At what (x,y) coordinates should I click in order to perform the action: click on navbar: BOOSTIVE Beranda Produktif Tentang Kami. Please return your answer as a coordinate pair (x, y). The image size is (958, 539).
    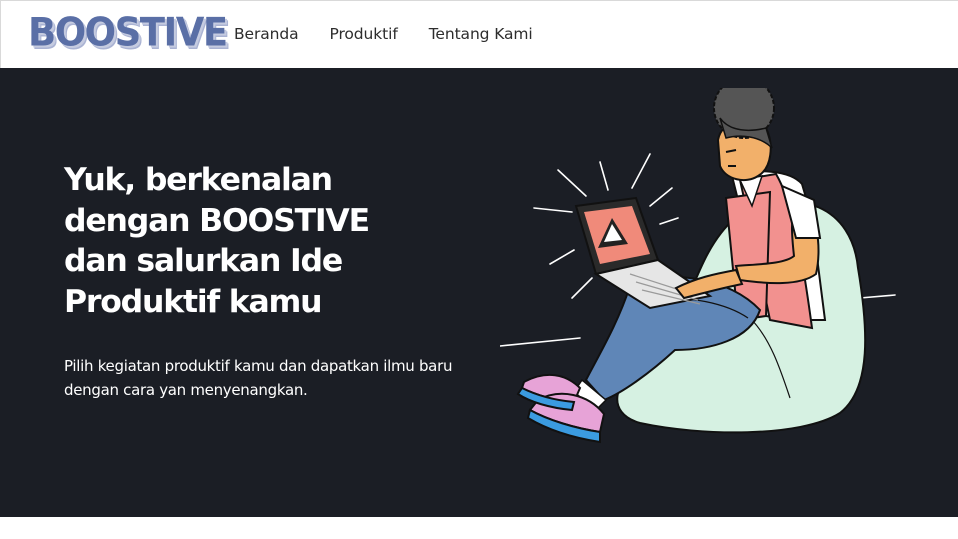
    Looking at the image, I should click on (479, 34).